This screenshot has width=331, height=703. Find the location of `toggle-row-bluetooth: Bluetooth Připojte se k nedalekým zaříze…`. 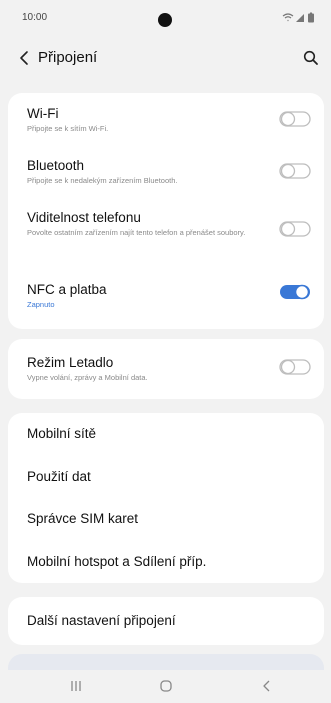

toggle-row-bluetooth: Bluetooth Připojte se k nedalekým zaříze… is located at coordinates (166, 171).